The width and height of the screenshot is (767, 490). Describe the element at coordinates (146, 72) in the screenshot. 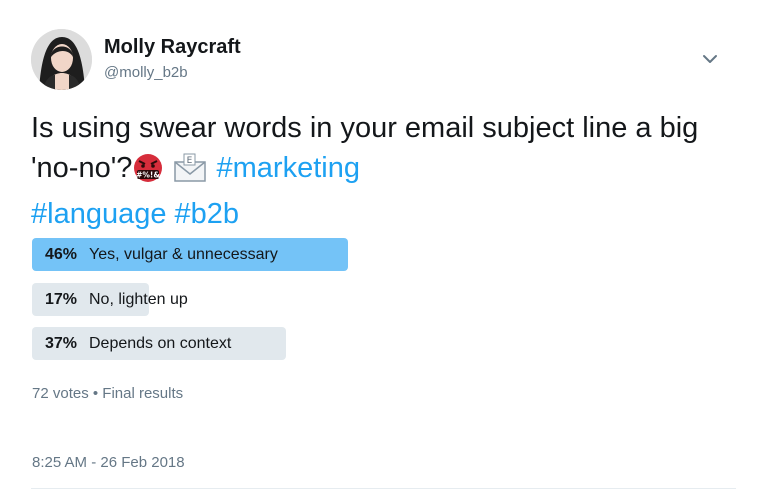

I see `author-handle: @molly_b2b` at that location.